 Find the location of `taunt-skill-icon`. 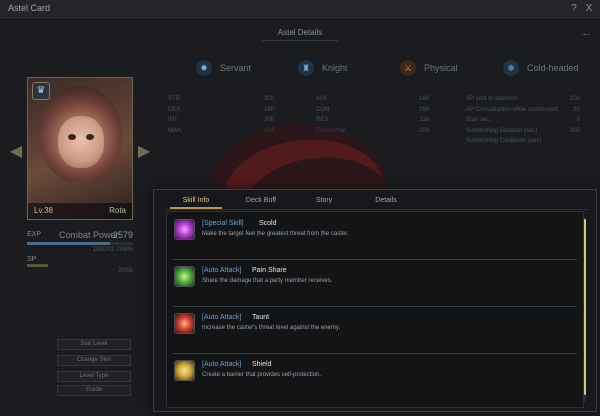

taunt-skill-icon is located at coordinates (184, 323).